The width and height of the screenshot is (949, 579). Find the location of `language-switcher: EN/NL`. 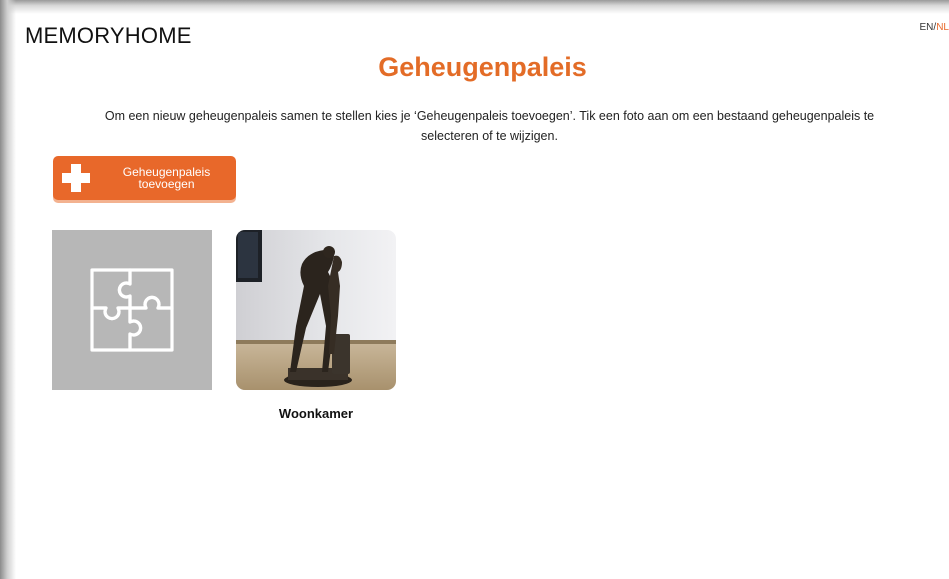

language-switcher: EN/NL is located at coordinates (934, 27).